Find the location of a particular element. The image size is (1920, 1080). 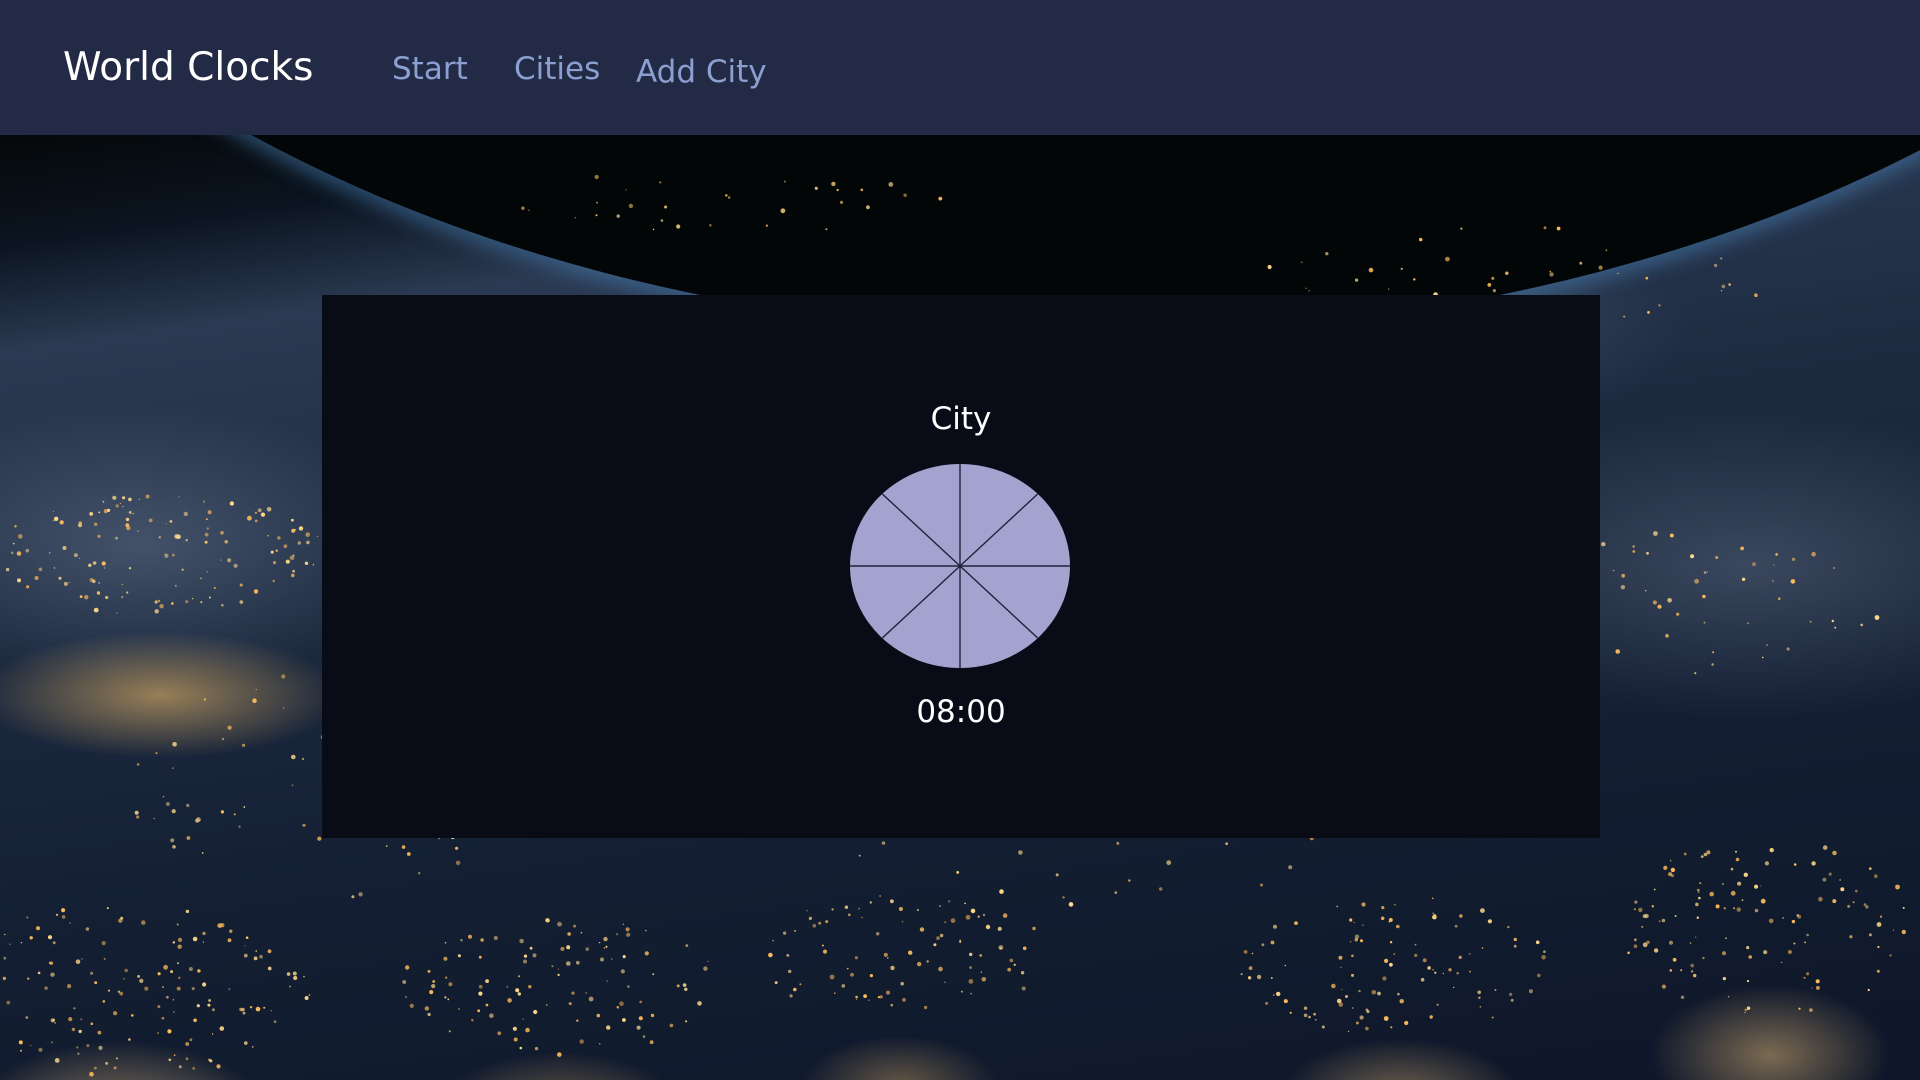

clock-dial-icon is located at coordinates (960, 566).